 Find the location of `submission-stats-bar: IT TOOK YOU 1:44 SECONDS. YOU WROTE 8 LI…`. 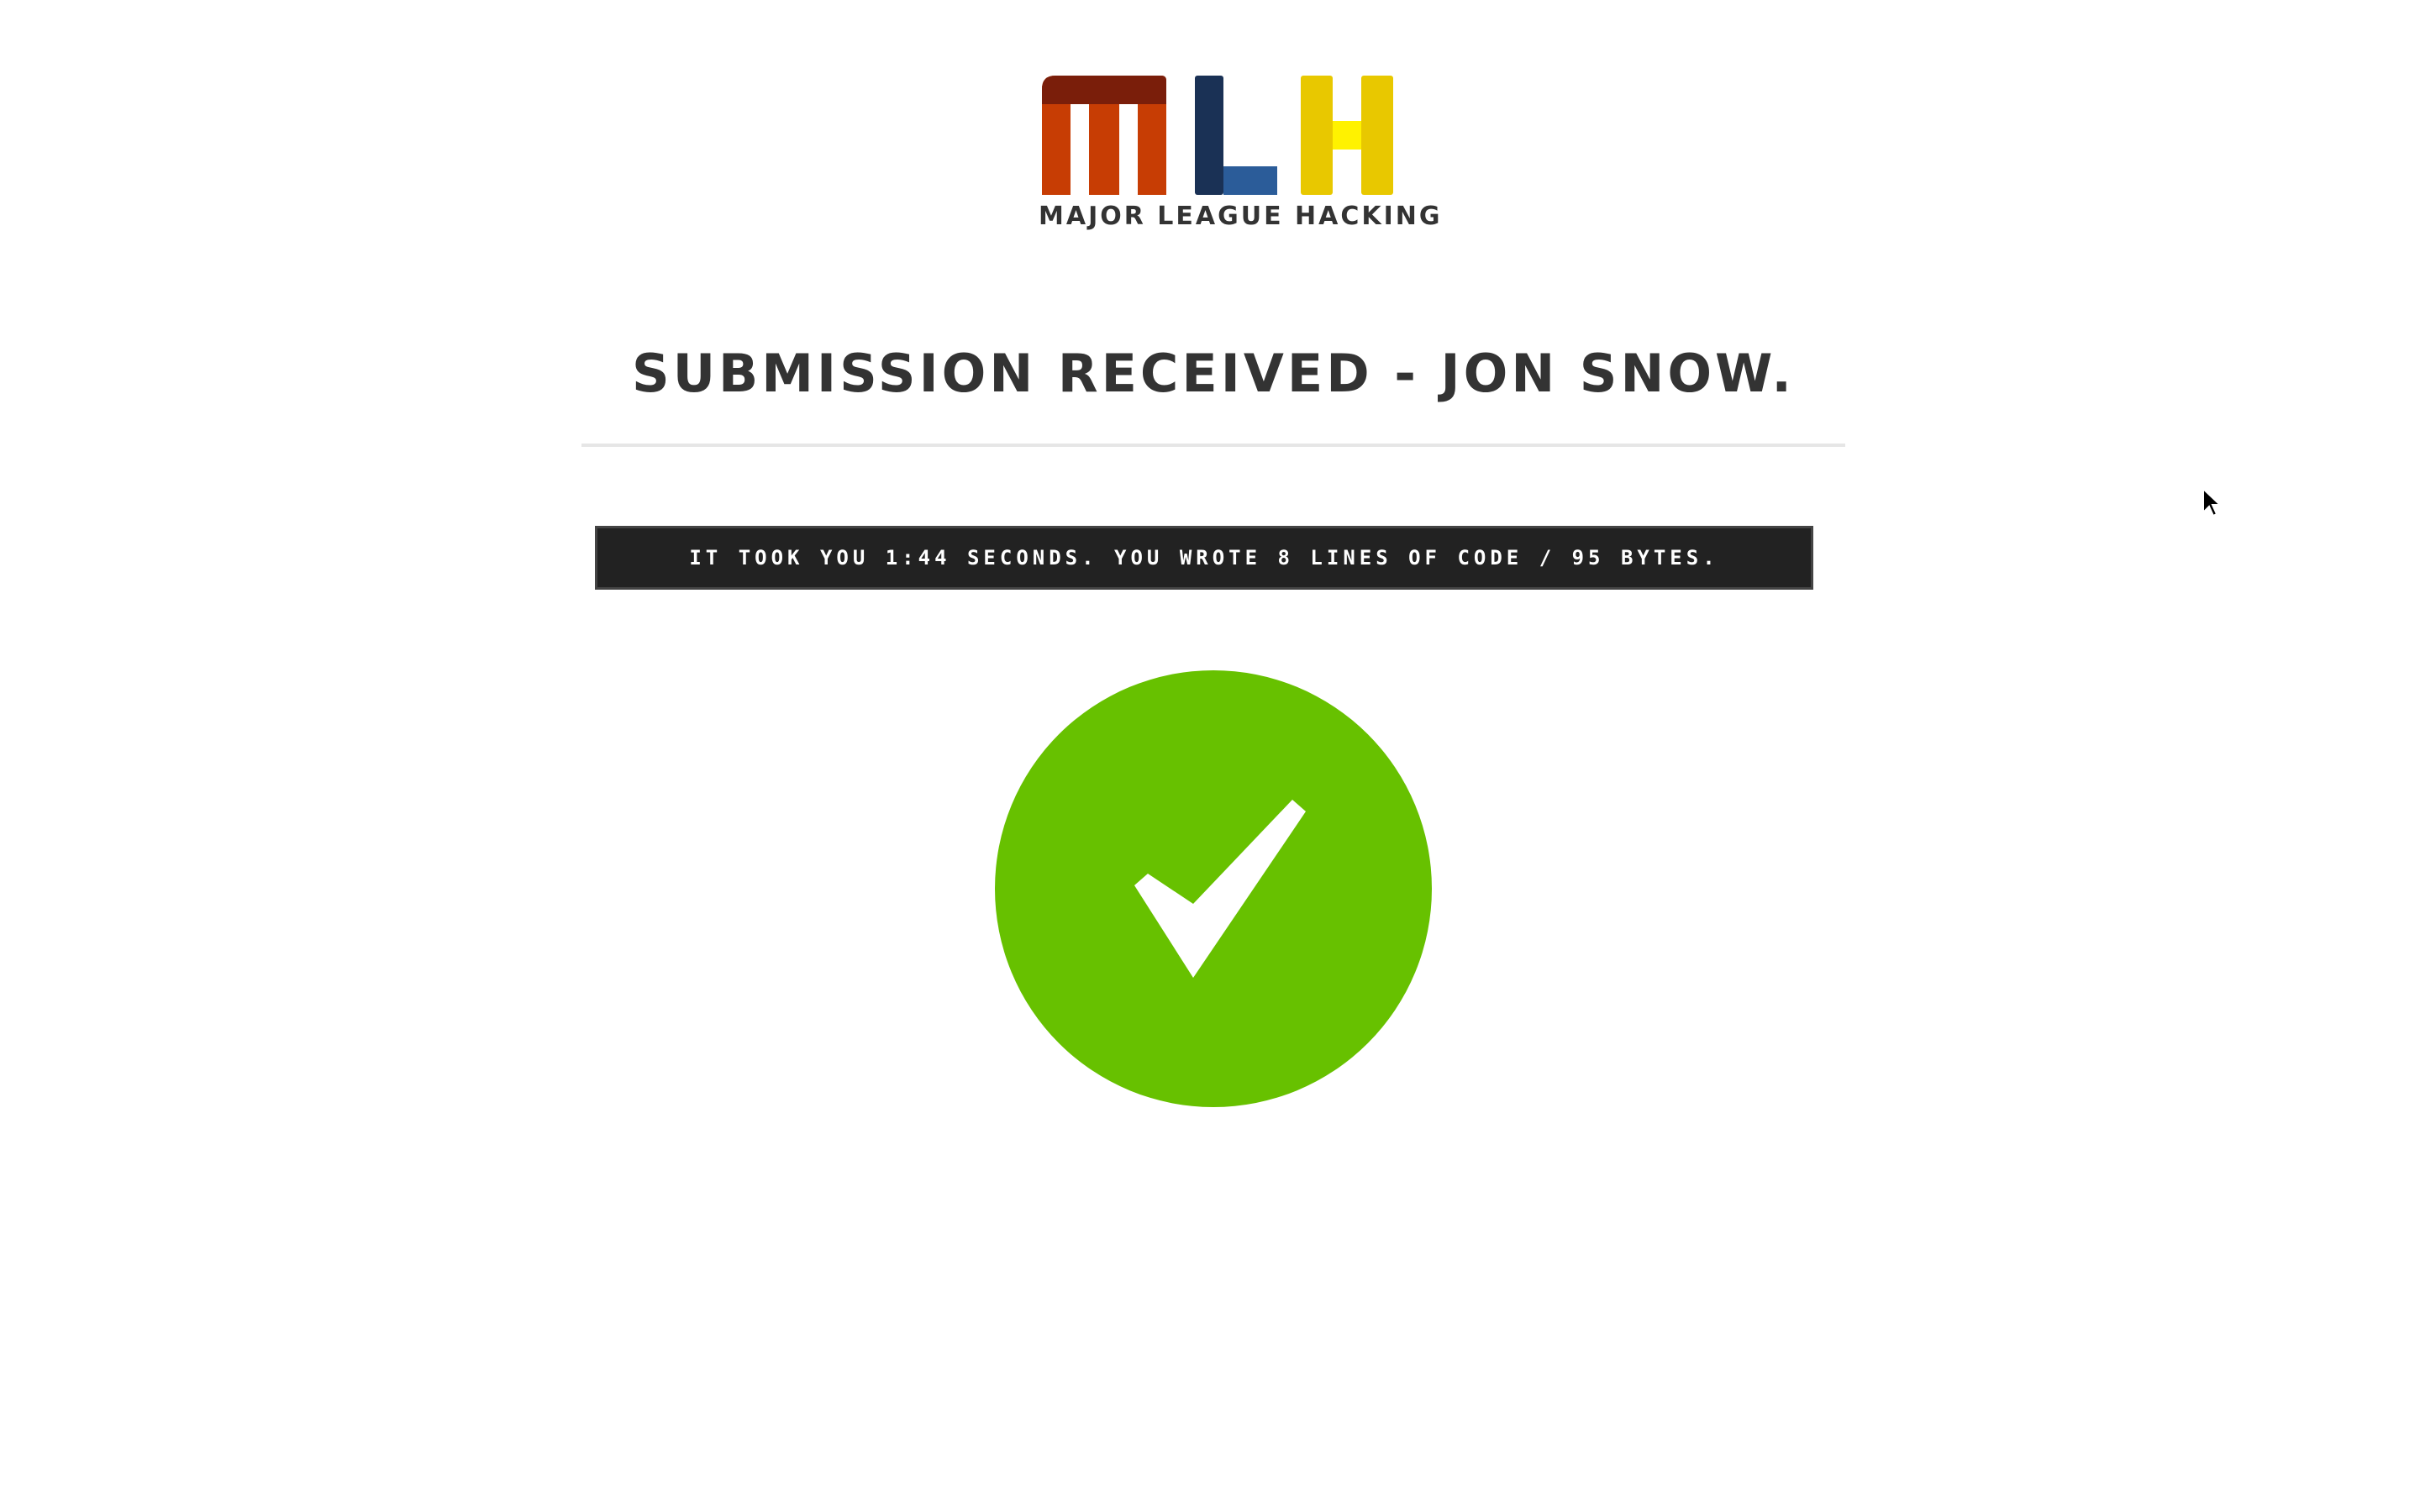

submission-stats-bar: IT TOOK YOU 1:44 SECONDS. YOU WROTE 8 LI… is located at coordinates (1204, 558).